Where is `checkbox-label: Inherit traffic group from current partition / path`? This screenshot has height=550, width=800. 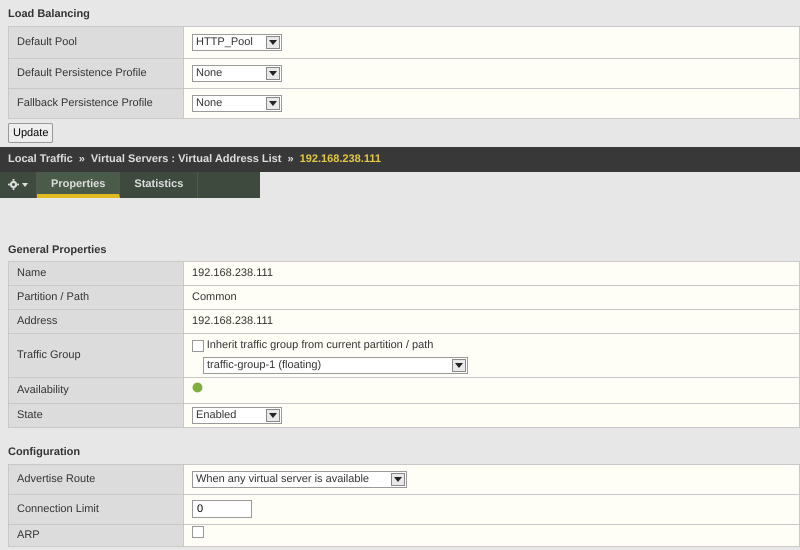 checkbox-label: Inherit traffic group from current partition / path is located at coordinates (320, 346).